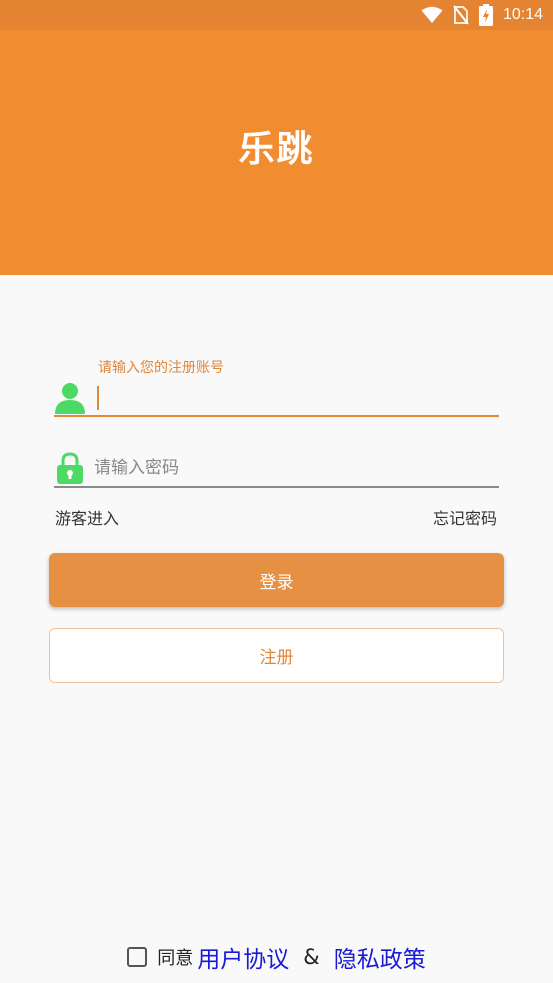  I want to click on agreement-checkbox, so click(137, 957).